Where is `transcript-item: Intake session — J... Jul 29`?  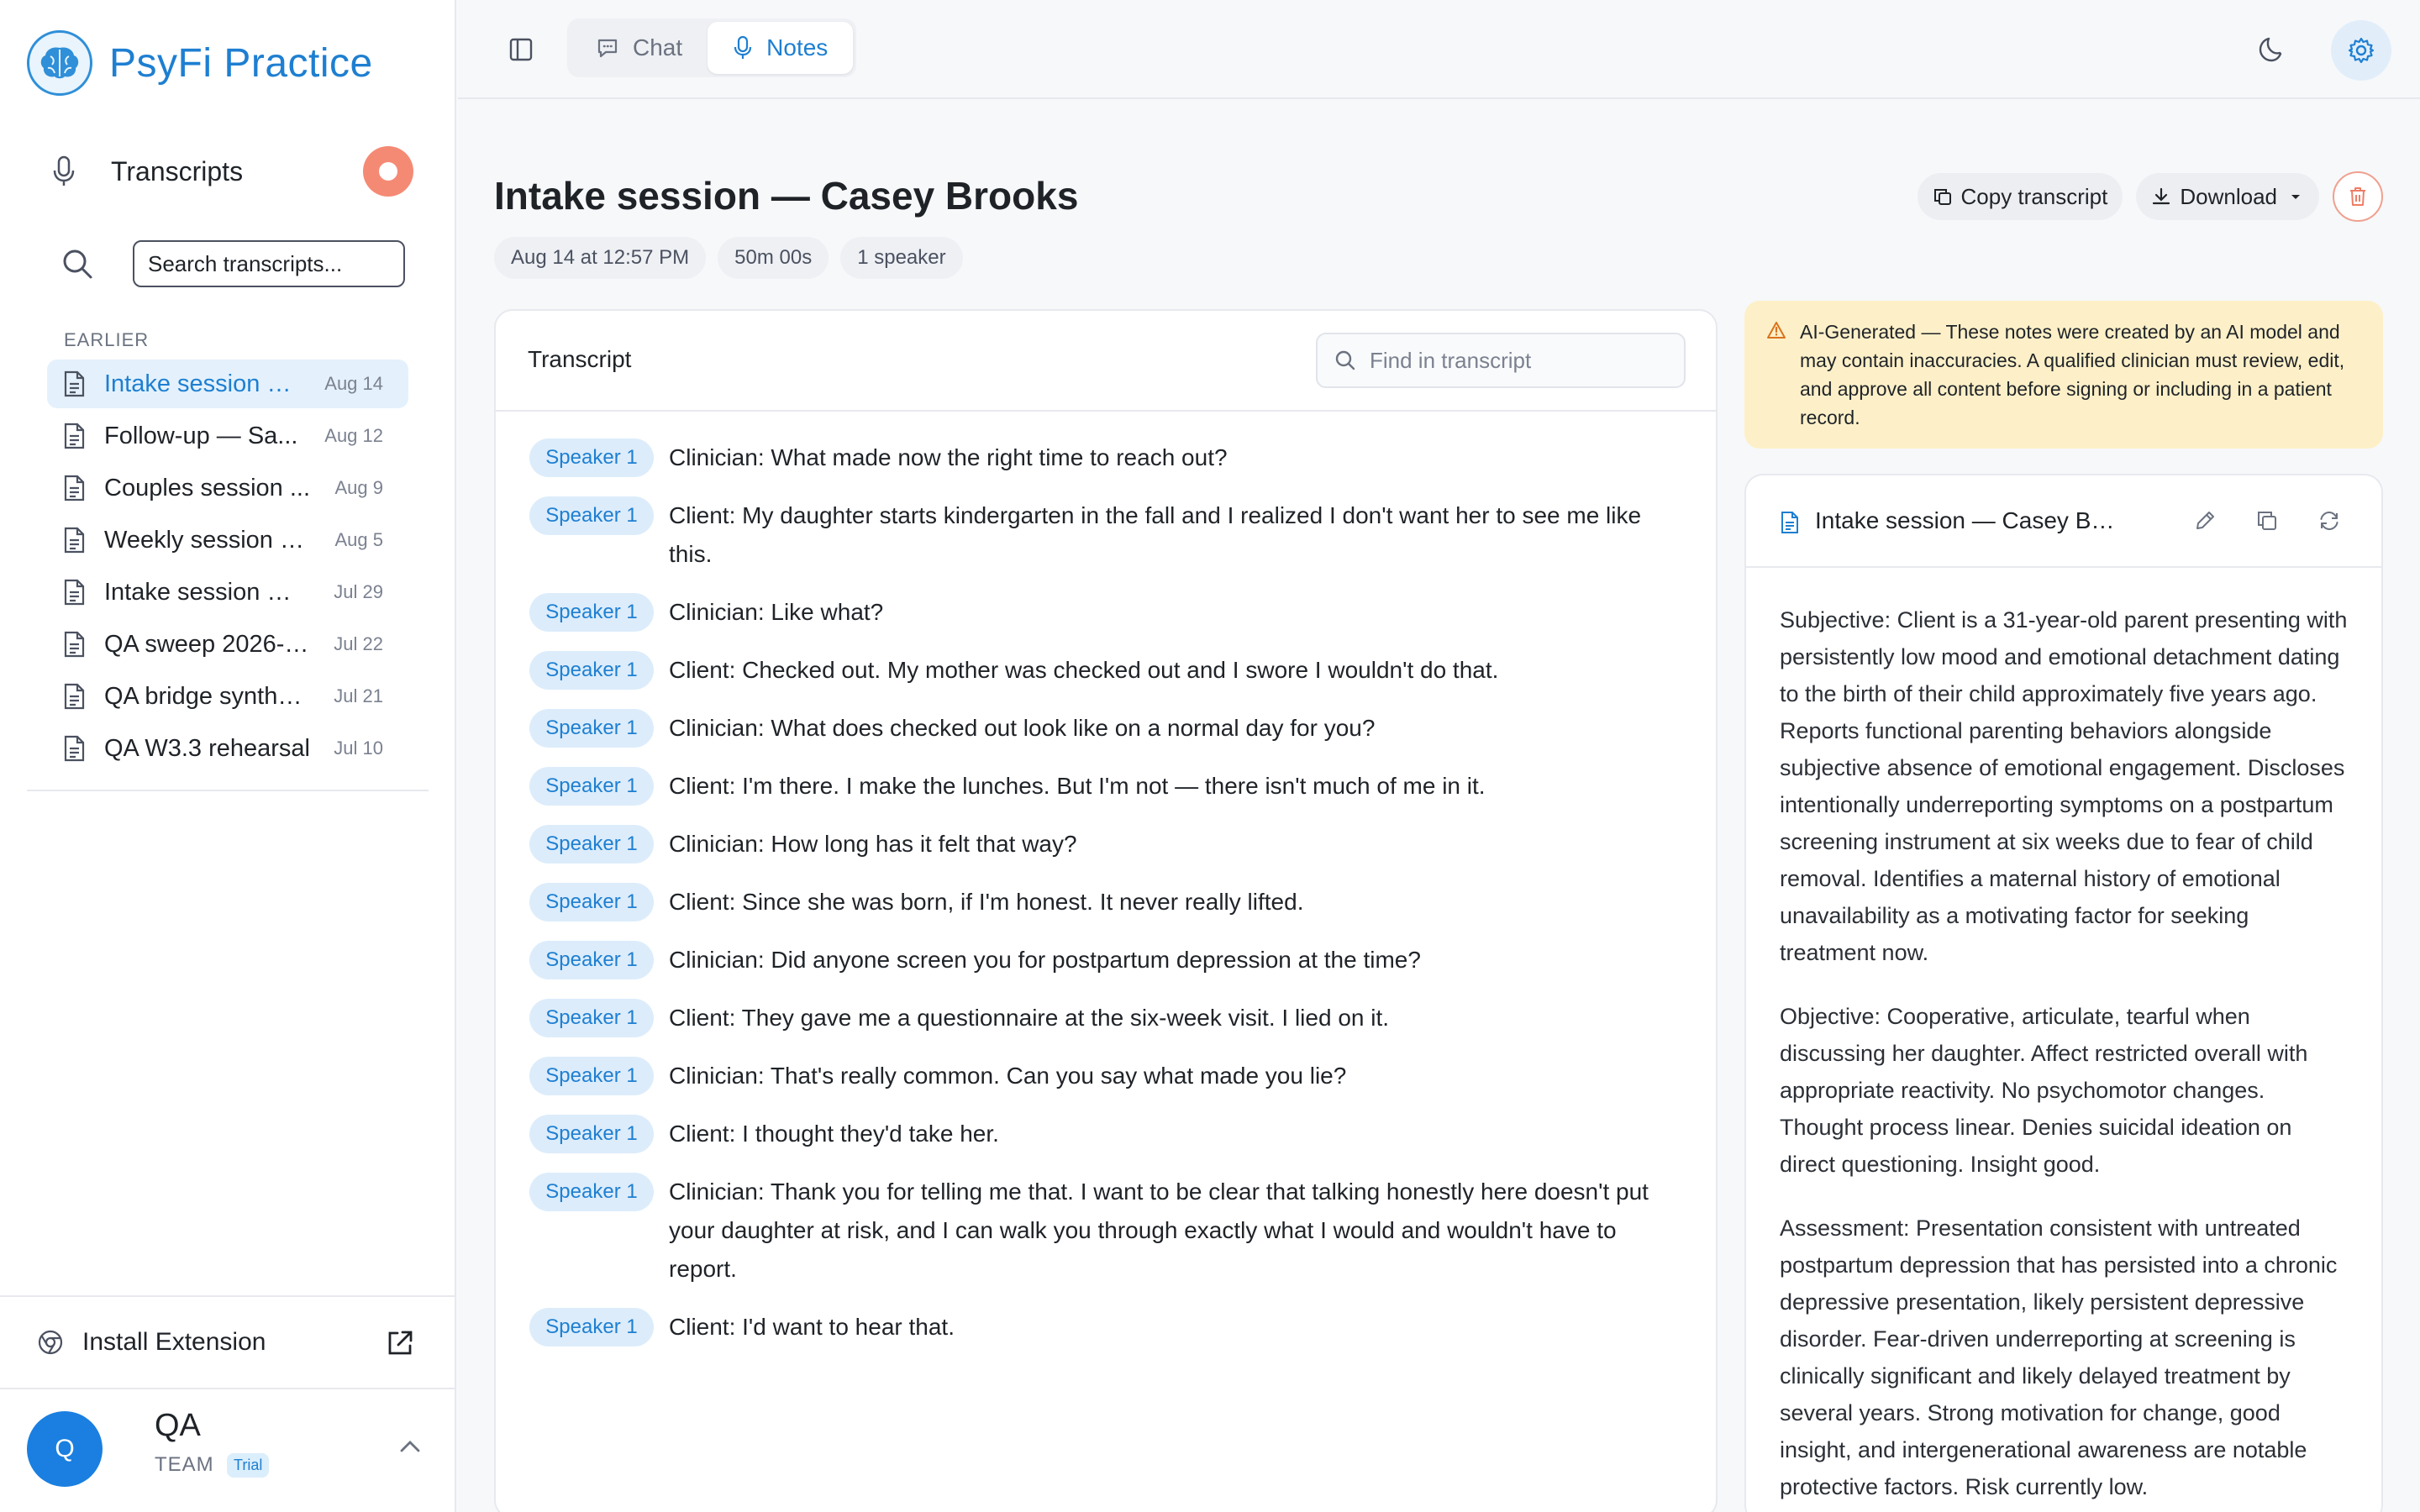 transcript-item: Intake session — J... Jul 29 is located at coordinates (227, 592).